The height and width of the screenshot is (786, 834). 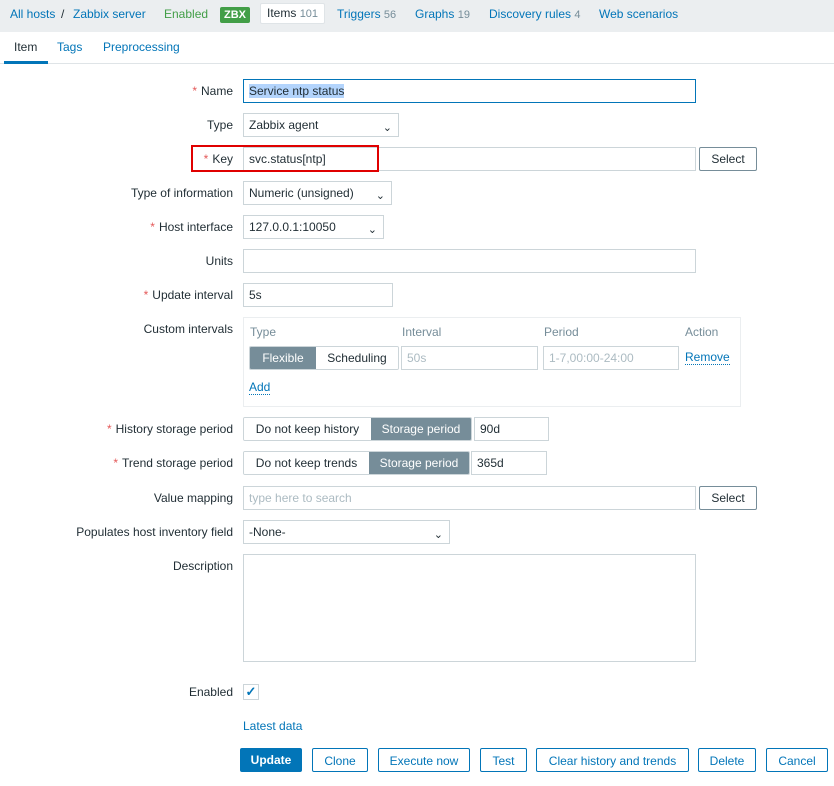 What do you see at coordinates (469, 91) in the screenshot?
I see `name-input: Service ntp status` at bounding box center [469, 91].